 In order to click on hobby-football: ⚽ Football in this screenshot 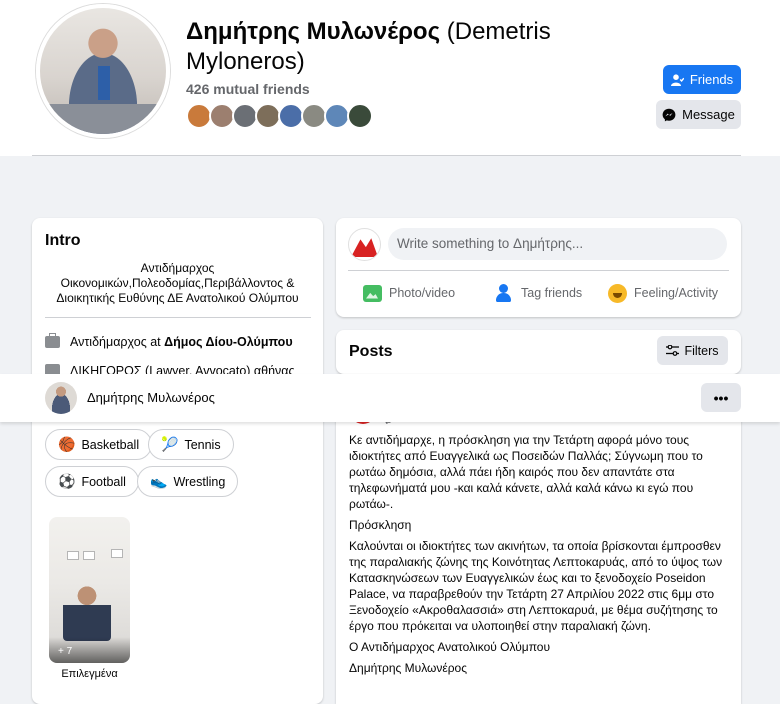, I will do `click(92, 481)`.